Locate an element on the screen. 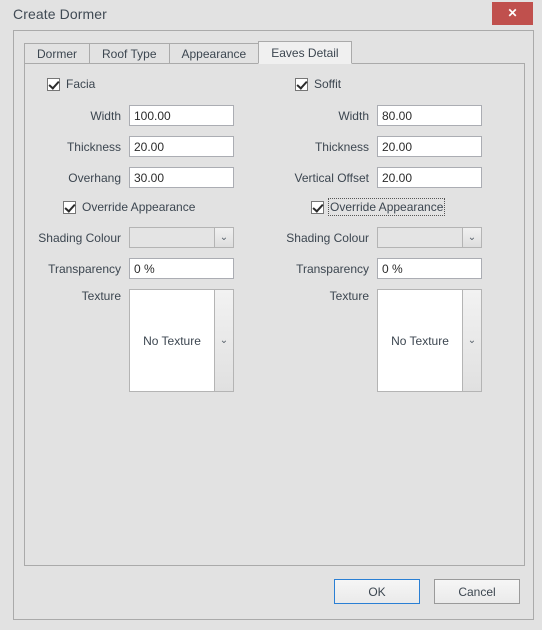 The height and width of the screenshot is (630, 542). facia-thickness-row: Thickness is located at coordinates (133, 146).